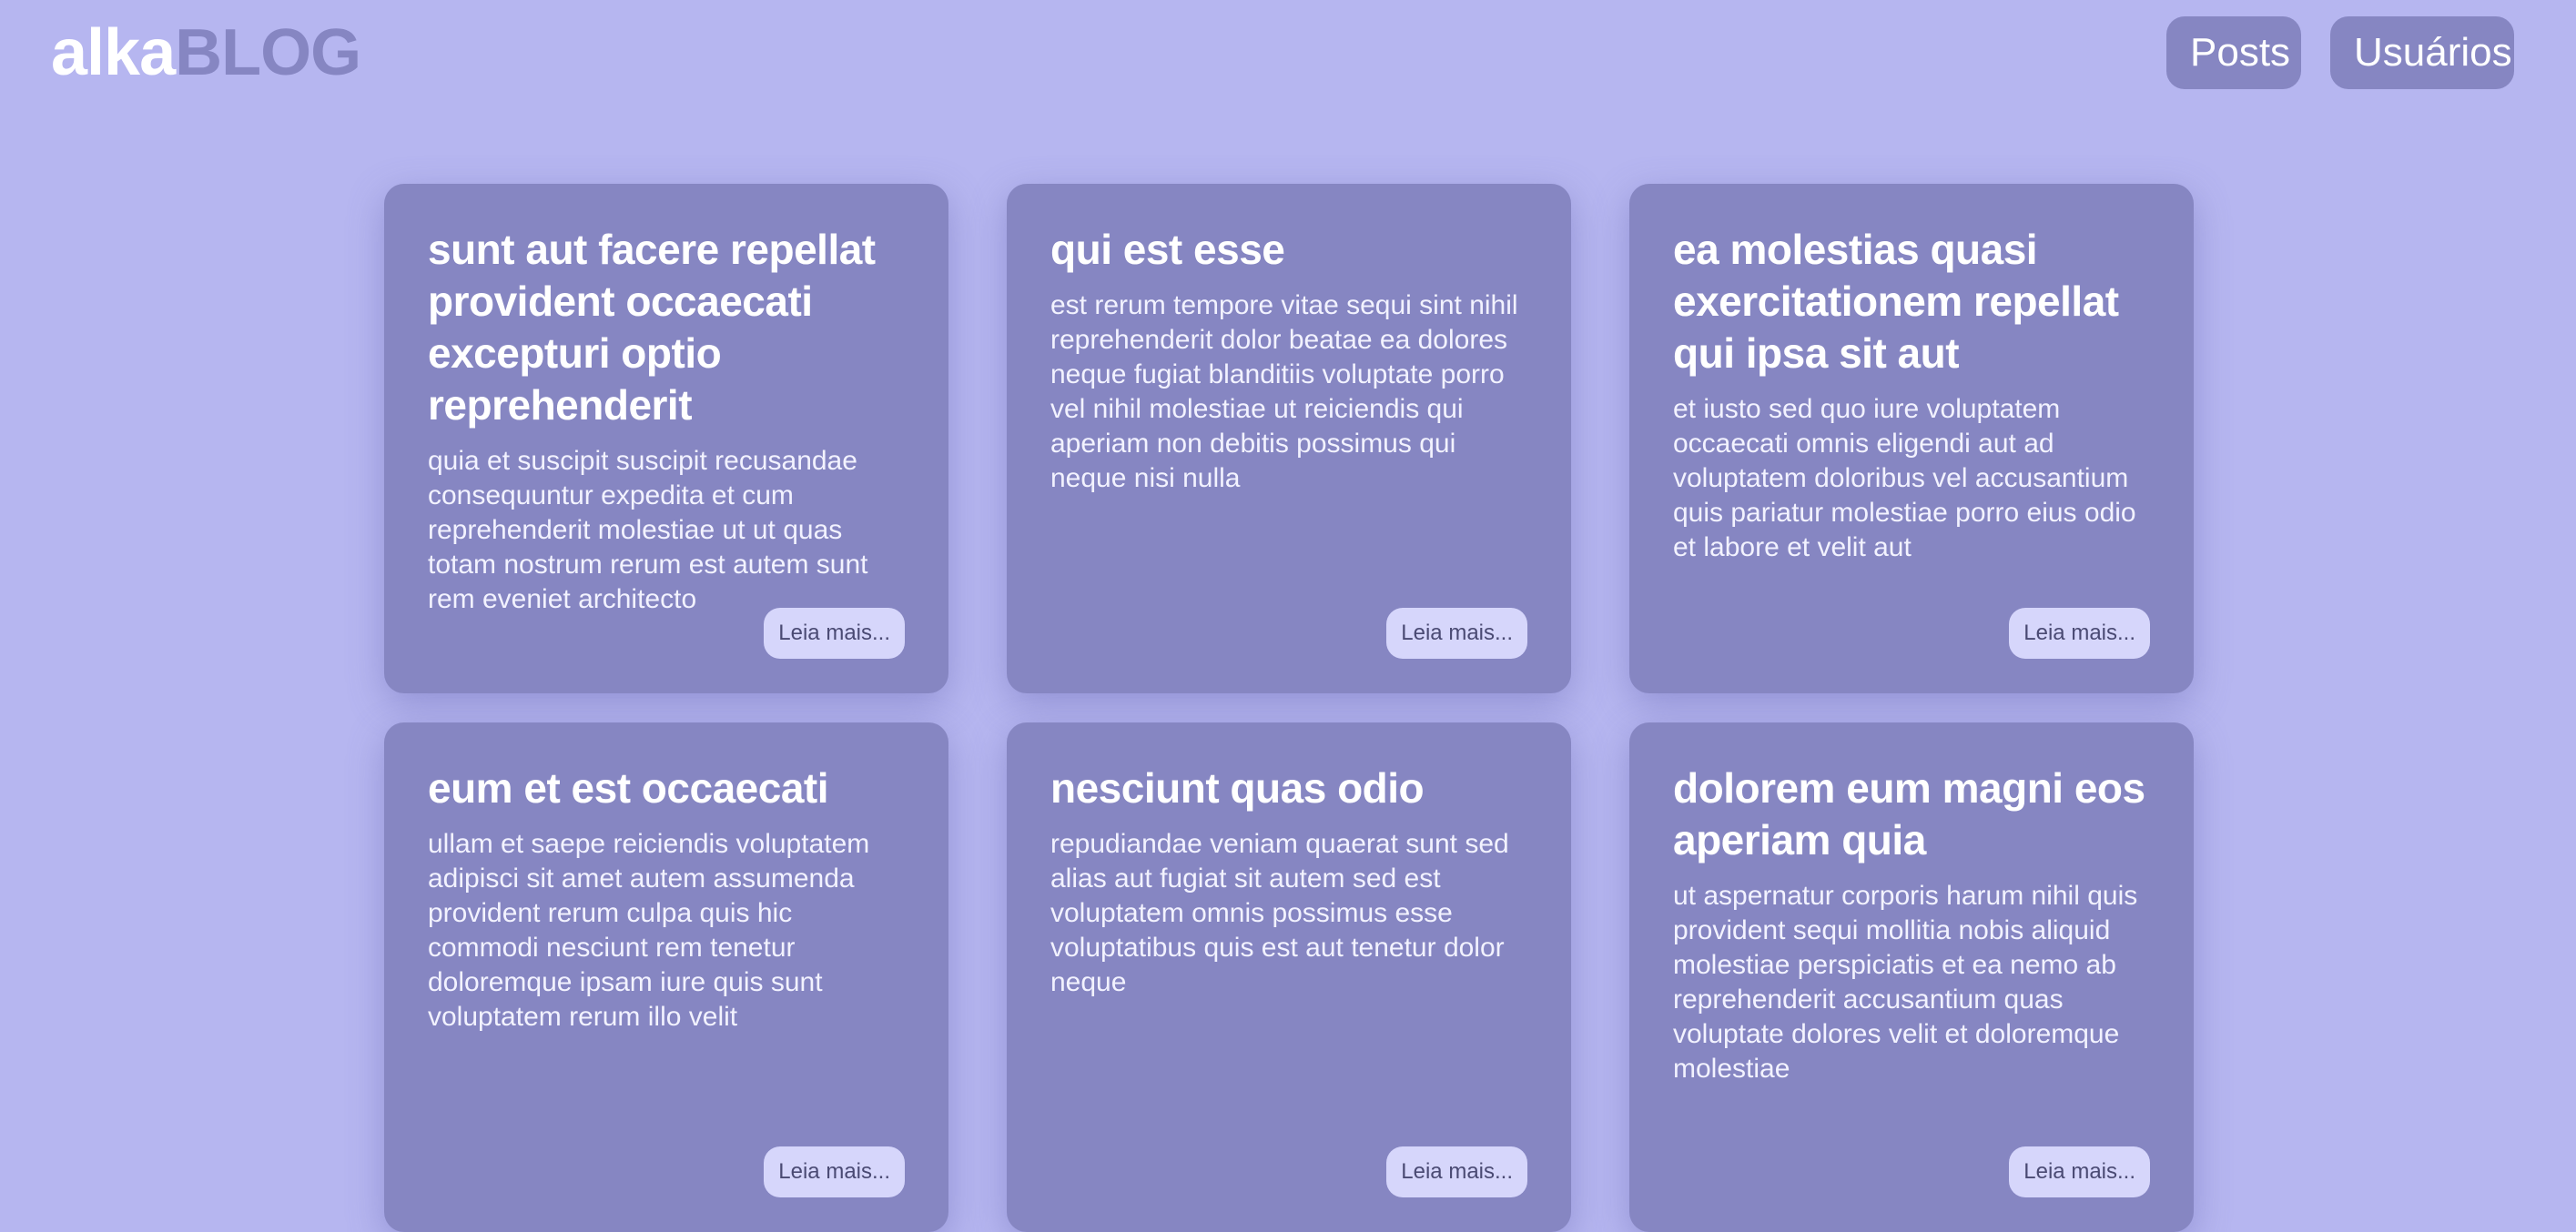 The width and height of the screenshot is (2576, 1232). What do you see at coordinates (1909, 813) in the screenshot?
I see `post-title: dolorem eum magni eos aperiam quia` at bounding box center [1909, 813].